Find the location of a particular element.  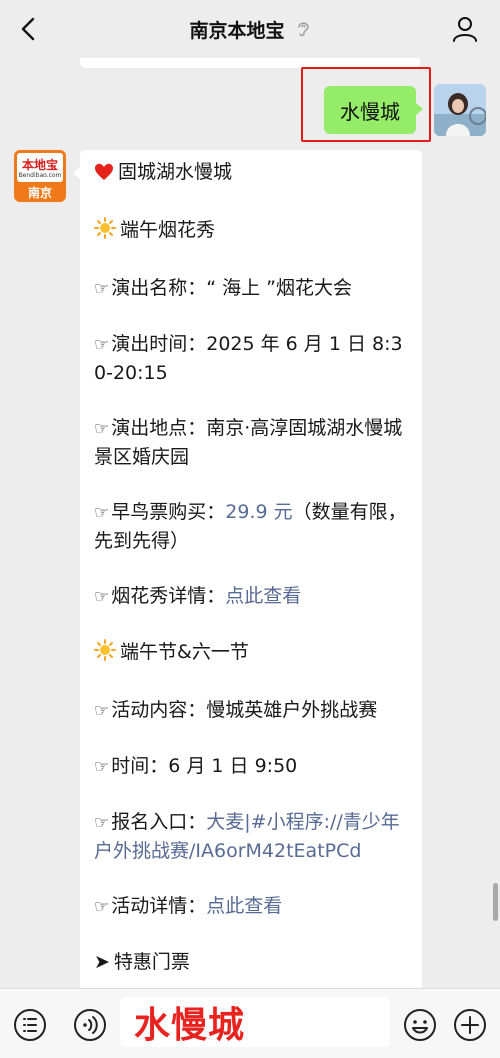

early-ticket-price-link: 29.9 元 is located at coordinates (258, 512).